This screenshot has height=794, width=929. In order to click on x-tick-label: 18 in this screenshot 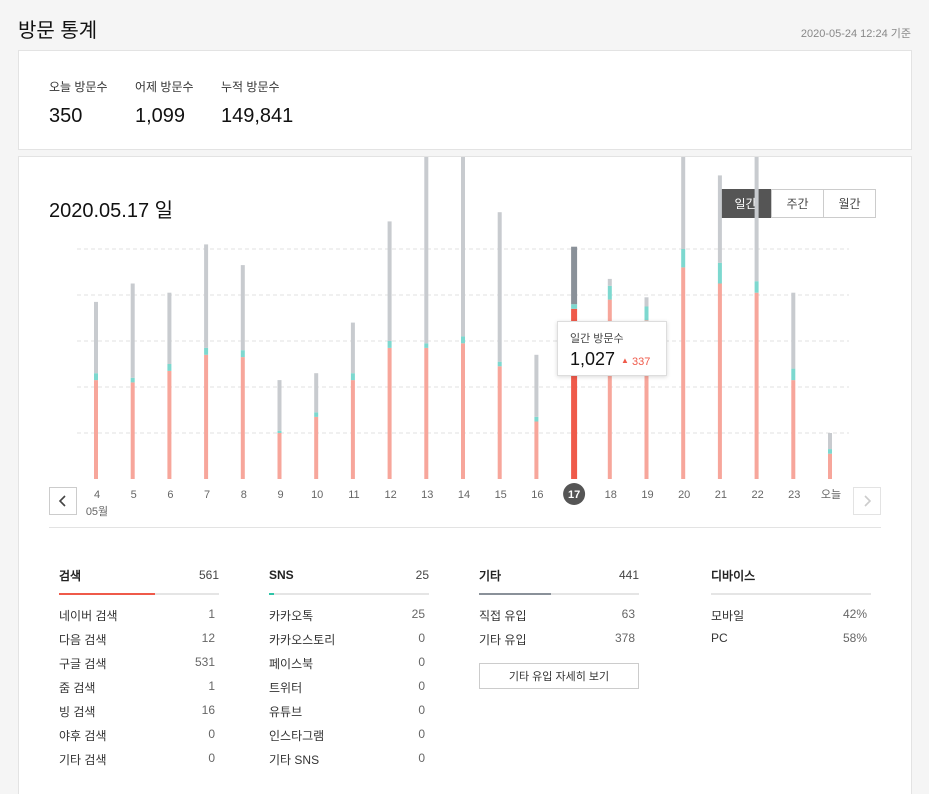, I will do `click(611, 495)`.